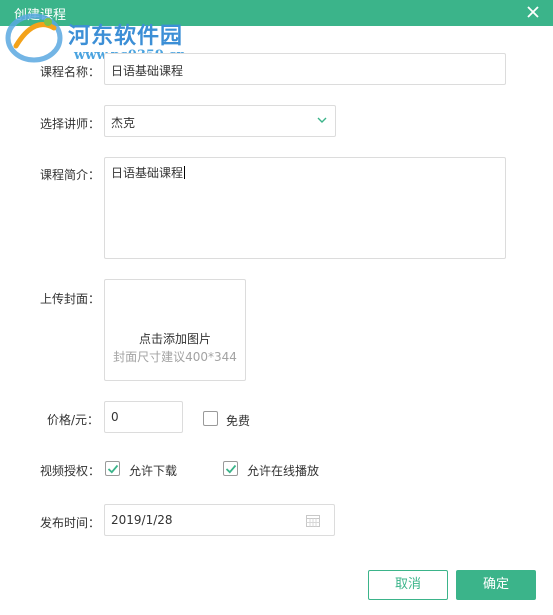 The width and height of the screenshot is (553, 615). I want to click on text-caret, so click(185, 172).